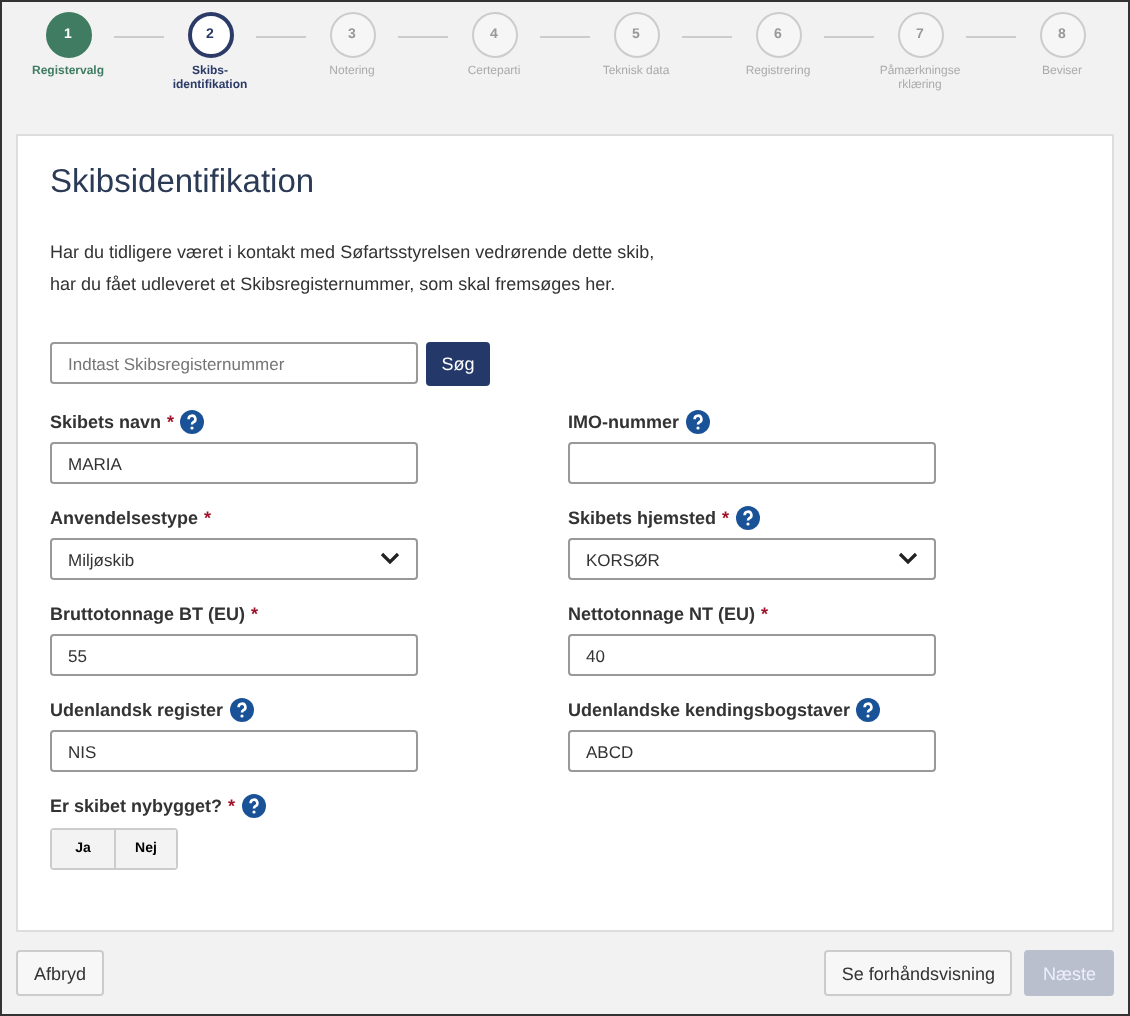 The height and width of the screenshot is (1016, 1130). Describe the element at coordinates (147, 614) in the screenshot. I see `field-label: Bruttotonnage BT (EU)` at that location.